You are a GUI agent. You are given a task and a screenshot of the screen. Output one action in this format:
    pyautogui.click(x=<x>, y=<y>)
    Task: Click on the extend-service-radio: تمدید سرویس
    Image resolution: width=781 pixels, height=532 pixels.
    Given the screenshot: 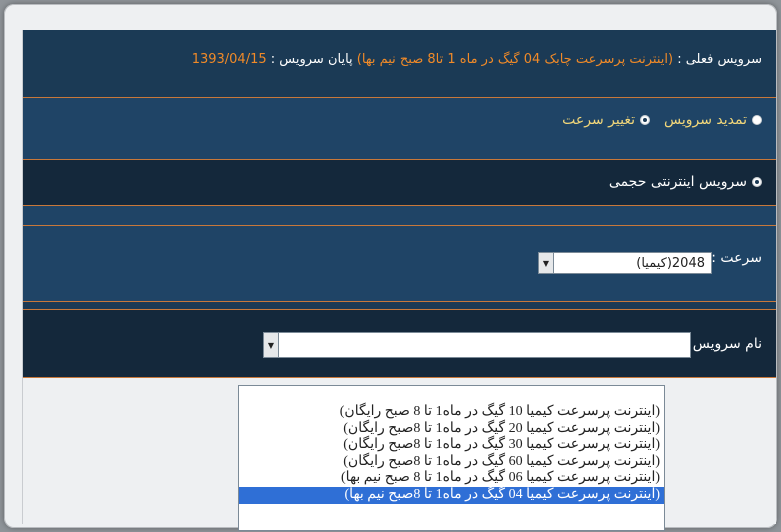 What is the action you would take?
    pyautogui.click(x=713, y=120)
    